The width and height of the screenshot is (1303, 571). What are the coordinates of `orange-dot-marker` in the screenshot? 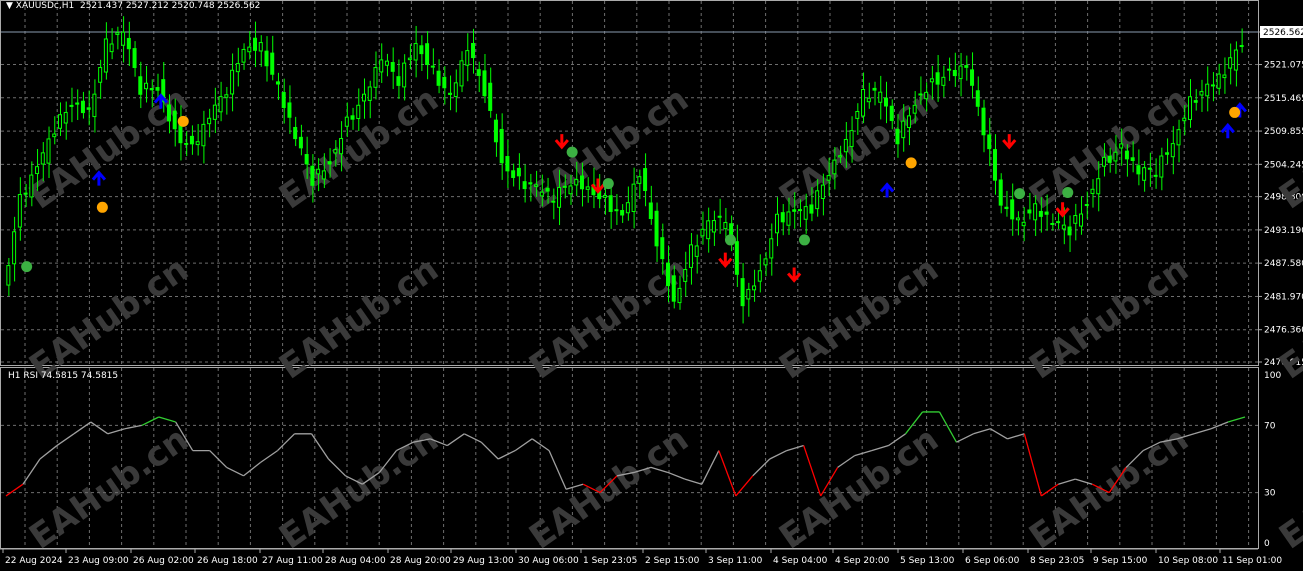 It's located at (102, 207).